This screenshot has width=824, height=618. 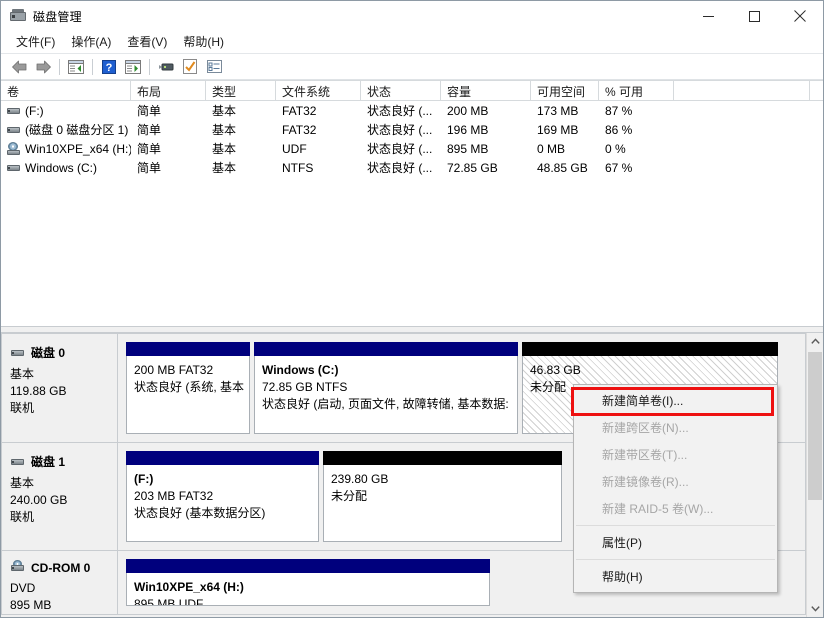 I want to click on ctx-properties: 属性(P), so click(x=675, y=542).